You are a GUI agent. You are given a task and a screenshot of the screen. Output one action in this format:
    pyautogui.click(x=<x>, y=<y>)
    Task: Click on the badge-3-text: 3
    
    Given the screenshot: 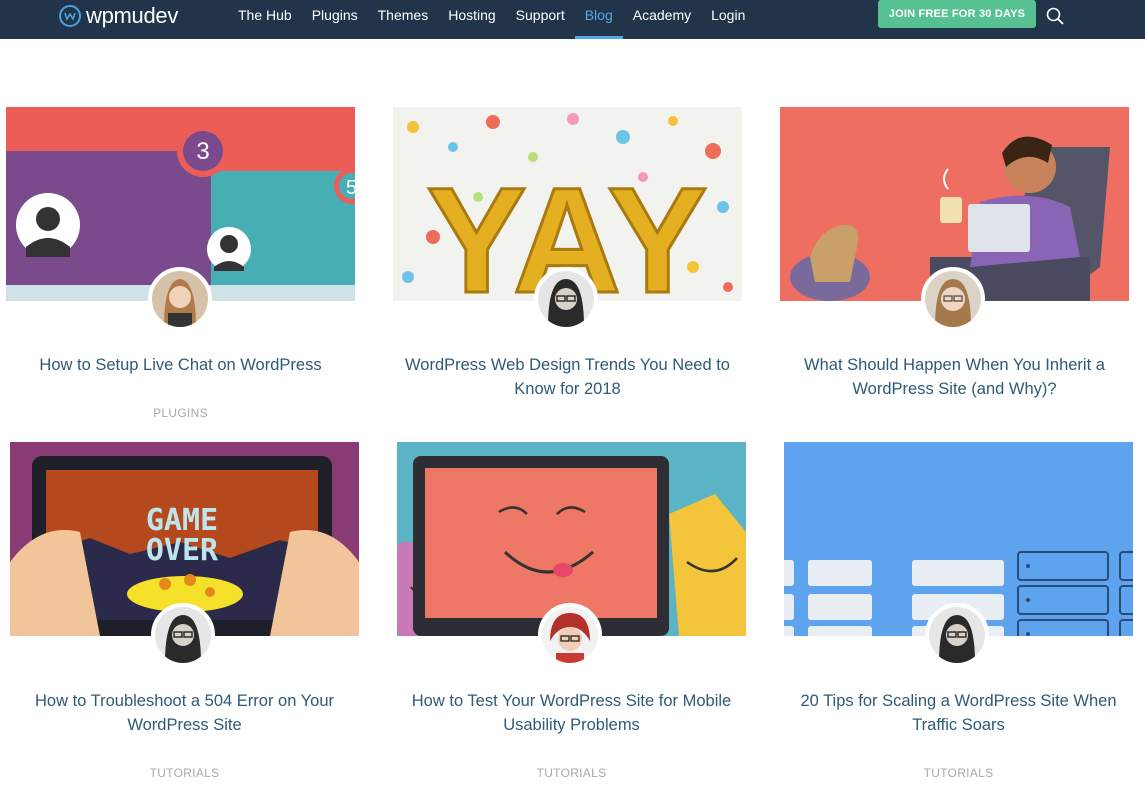 What is the action you would take?
    pyautogui.click(x=202, y=151)
    